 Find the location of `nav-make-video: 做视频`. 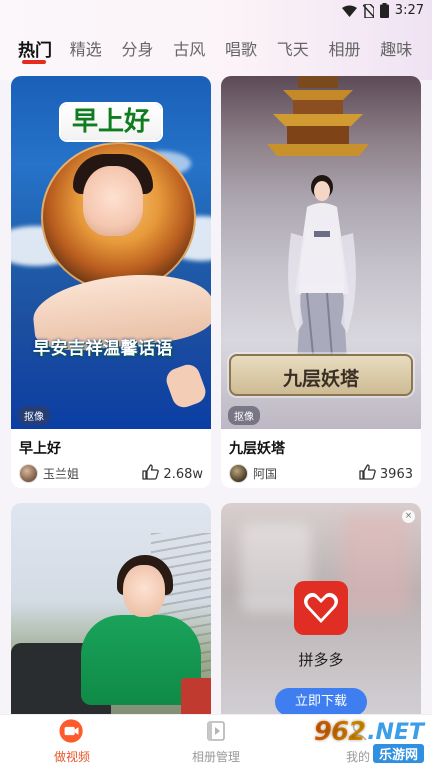

nav-make-video: 做视频 is located at coordinates (72, 742).